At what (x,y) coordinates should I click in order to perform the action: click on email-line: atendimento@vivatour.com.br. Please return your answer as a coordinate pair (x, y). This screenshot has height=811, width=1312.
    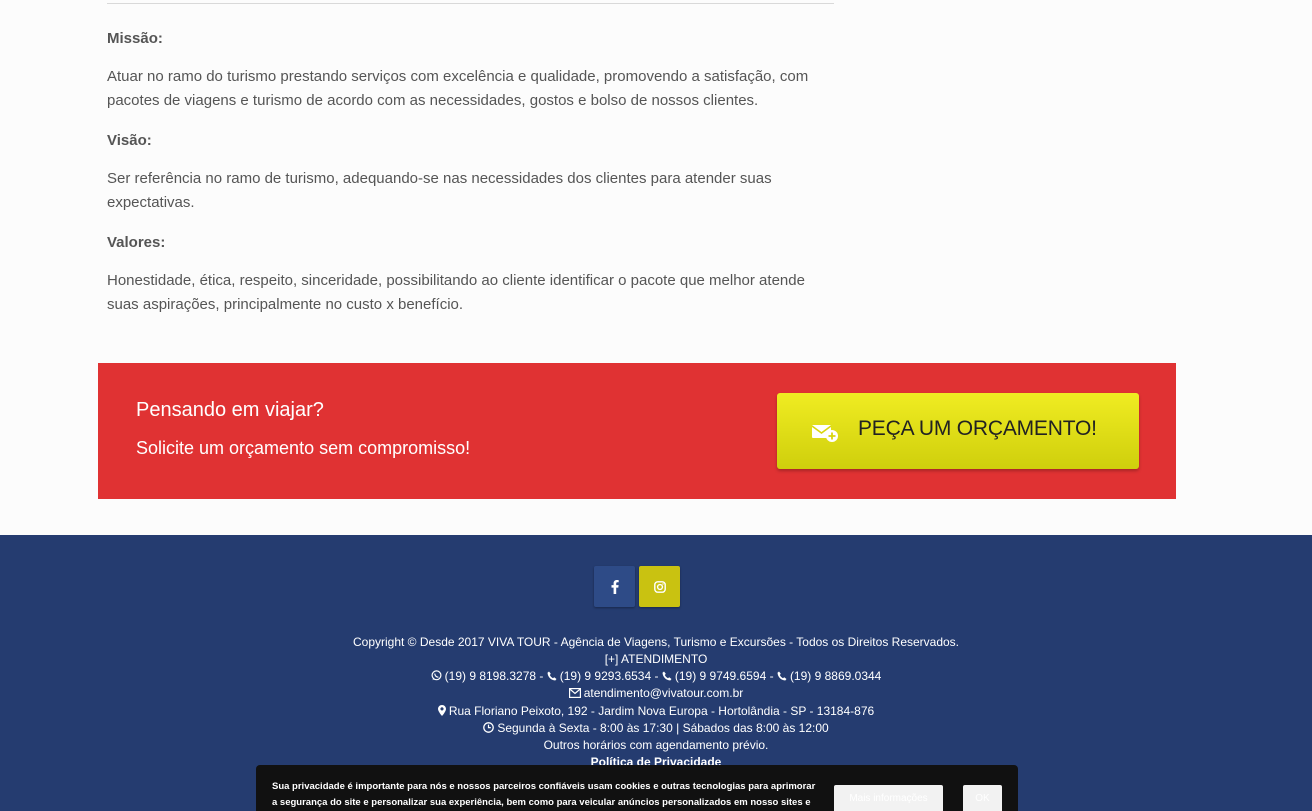
    Looking at the image, I should click on (656, 693).